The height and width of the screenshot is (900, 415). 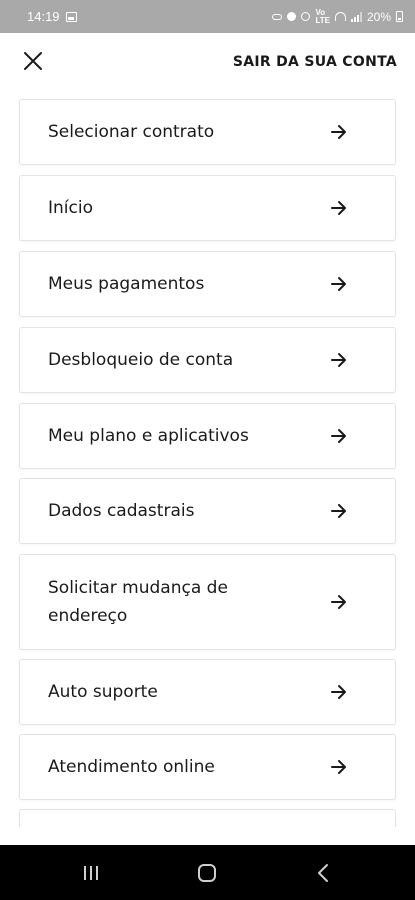 I want to click on status-bar-right: Vo LTE 20%, so click(x=337, y=16).